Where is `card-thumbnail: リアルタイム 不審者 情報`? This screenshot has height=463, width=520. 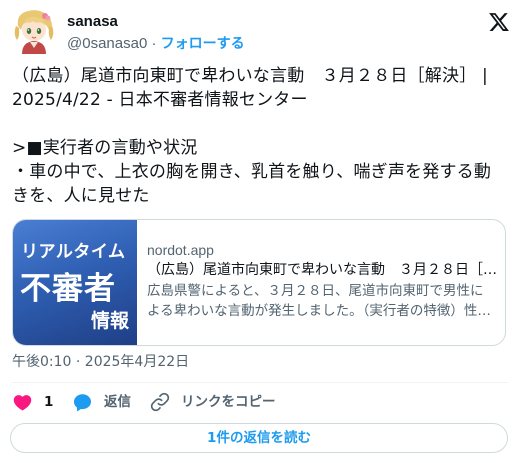 card-thumbnail: リアルタイム 不審者 情報 is located at coordinates (75, 282).